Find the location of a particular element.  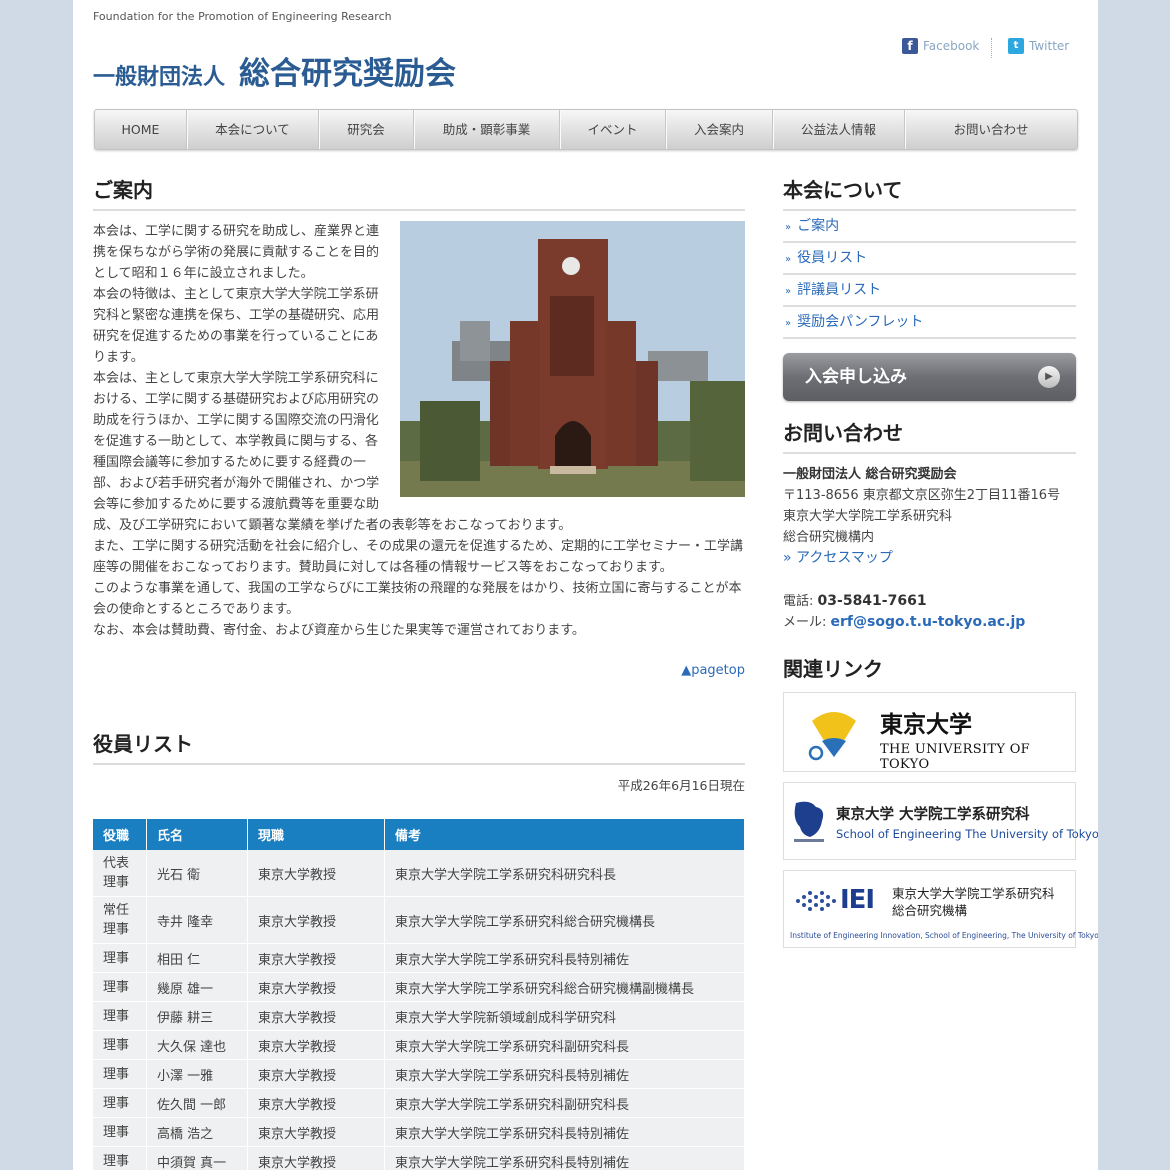

nav-research-groups: 研究会 is located at coordinates (366, 129).